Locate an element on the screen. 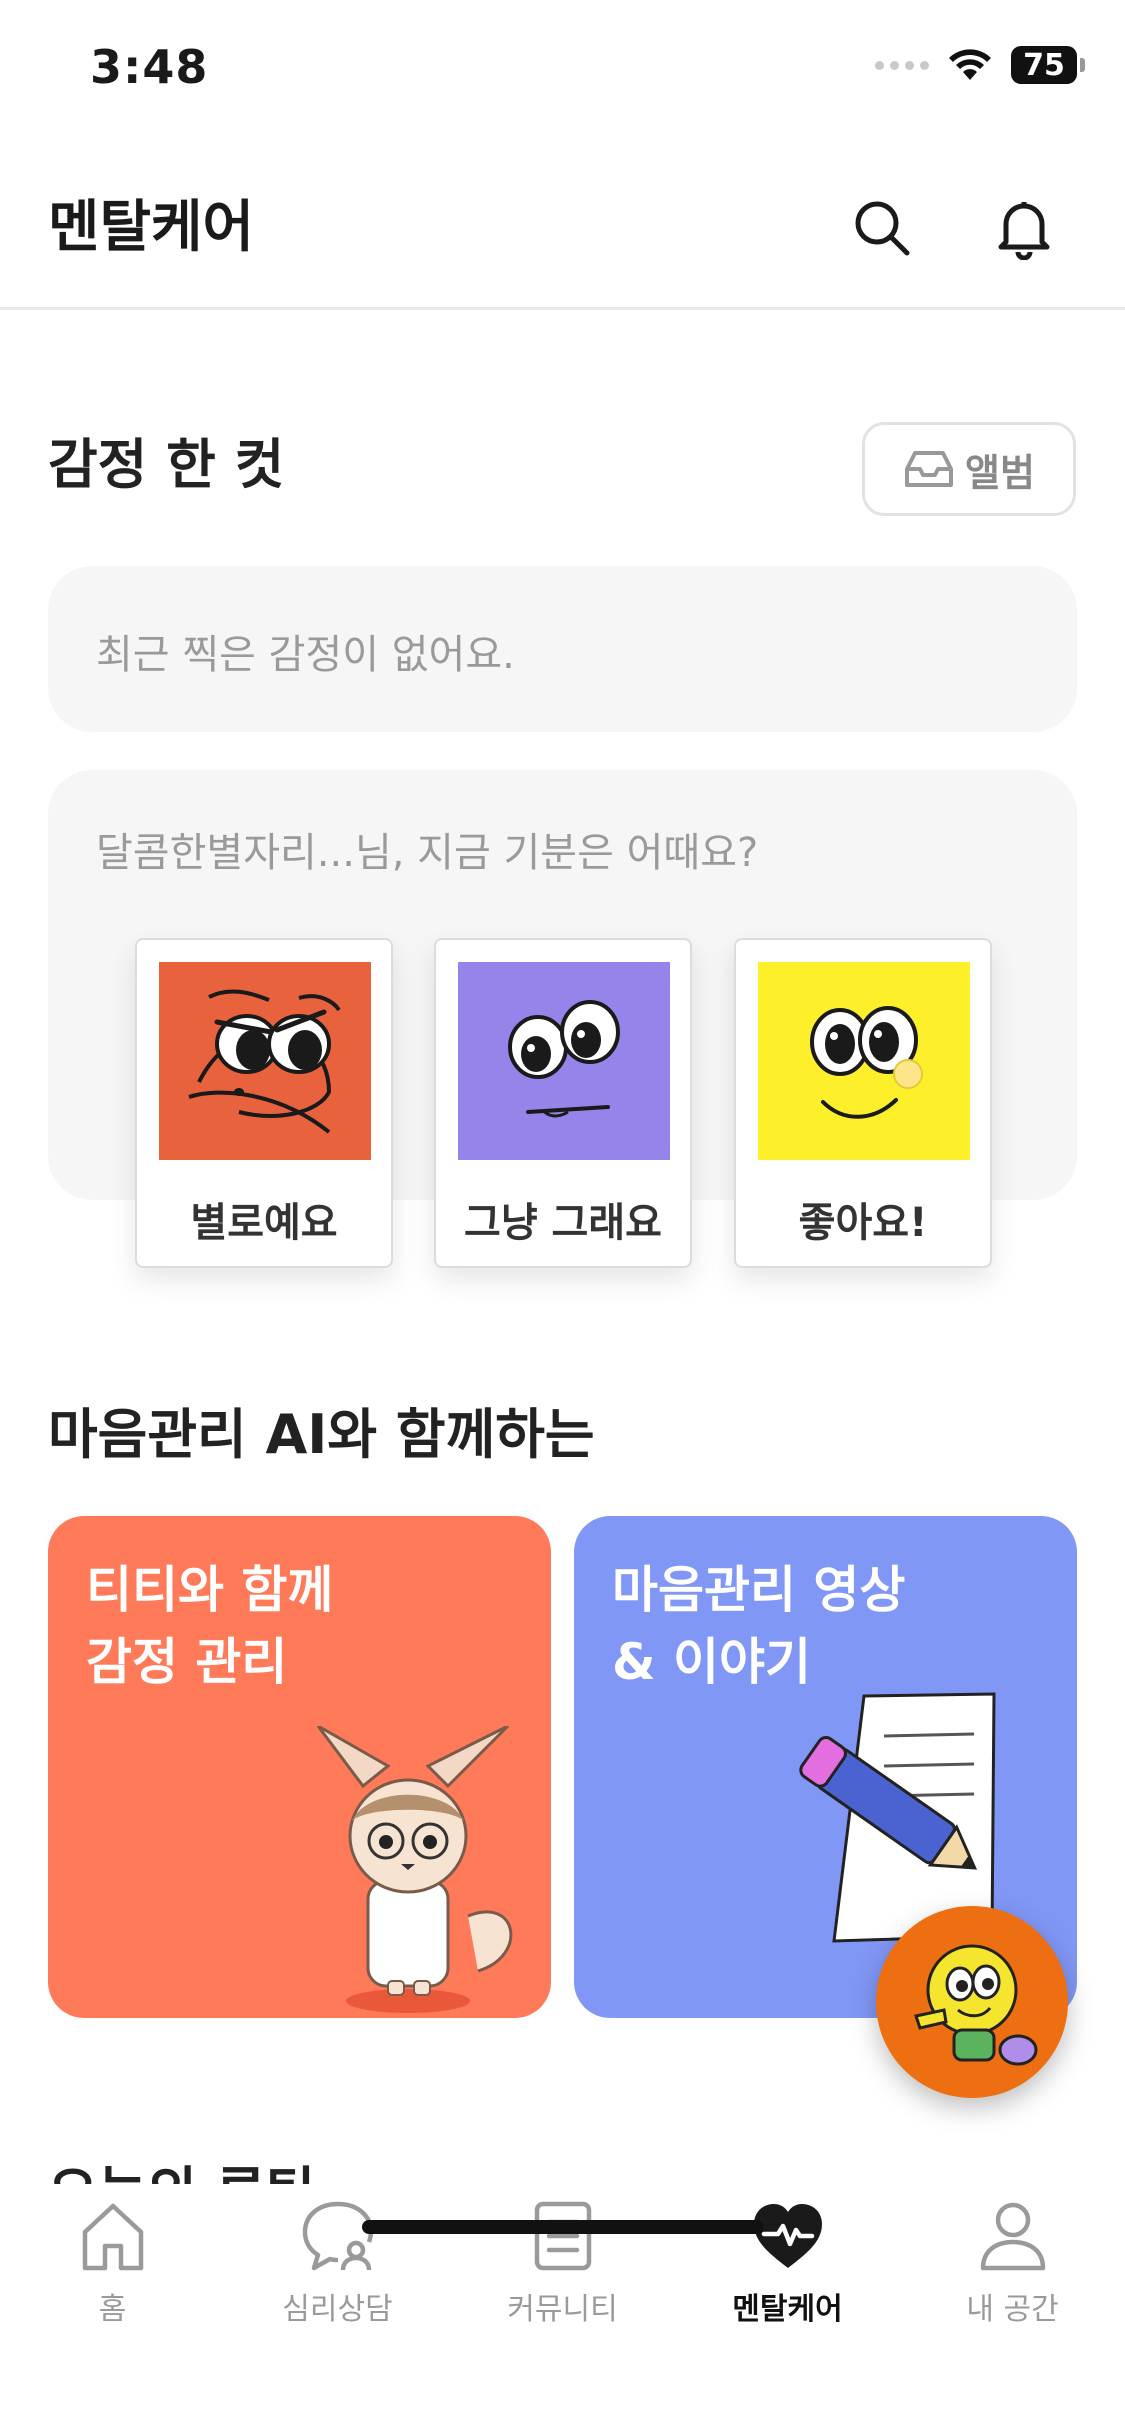 The height and width of the screenshot is (2436, 1125). album-label: 앨범 is located at coordinates (1000, 472).